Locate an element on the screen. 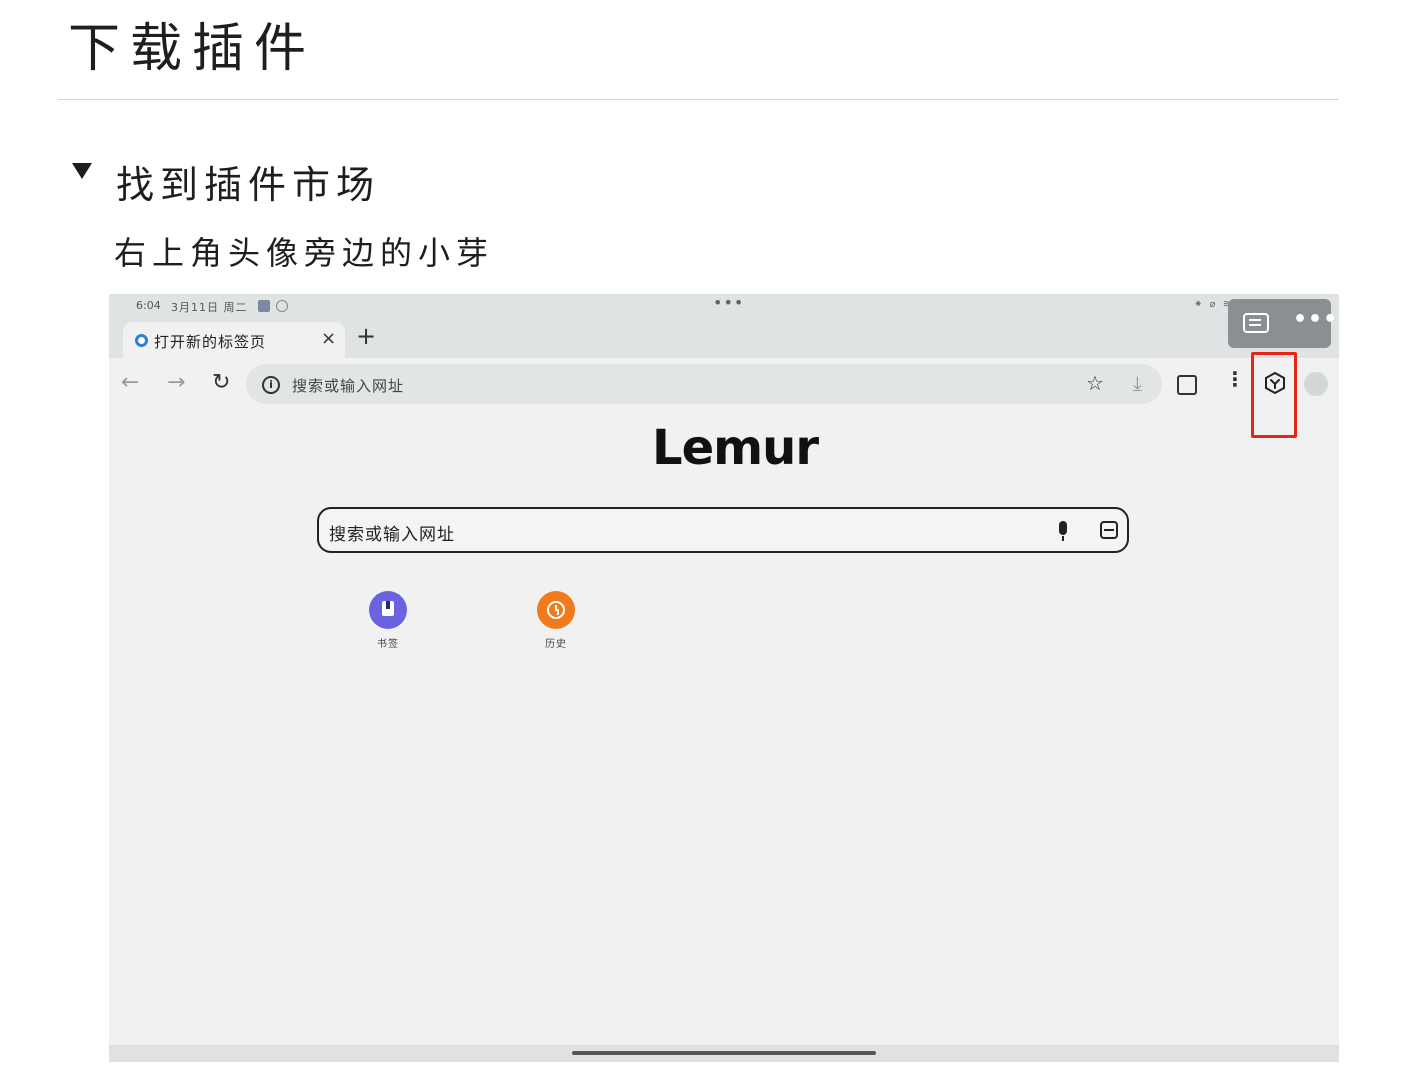 The width and height of the screenshot is (1427, 1080). status-time: 6:04 is located at coordinates (148, 305).